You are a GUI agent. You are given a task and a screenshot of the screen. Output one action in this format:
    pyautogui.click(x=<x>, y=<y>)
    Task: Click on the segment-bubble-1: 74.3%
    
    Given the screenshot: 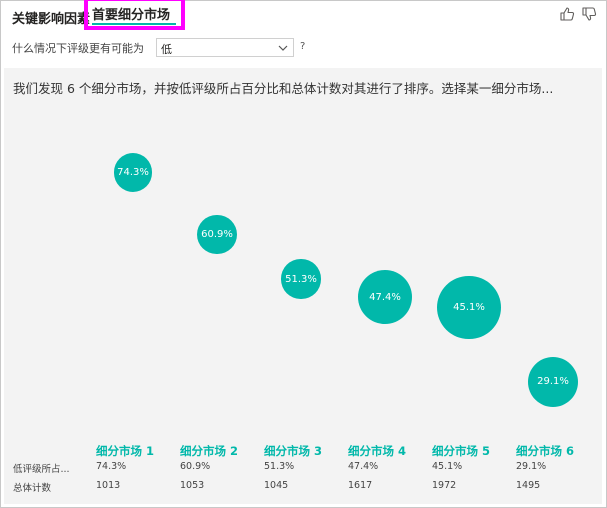 What is the action you would take?
    pyautogui.click(x=133, y=172)
    